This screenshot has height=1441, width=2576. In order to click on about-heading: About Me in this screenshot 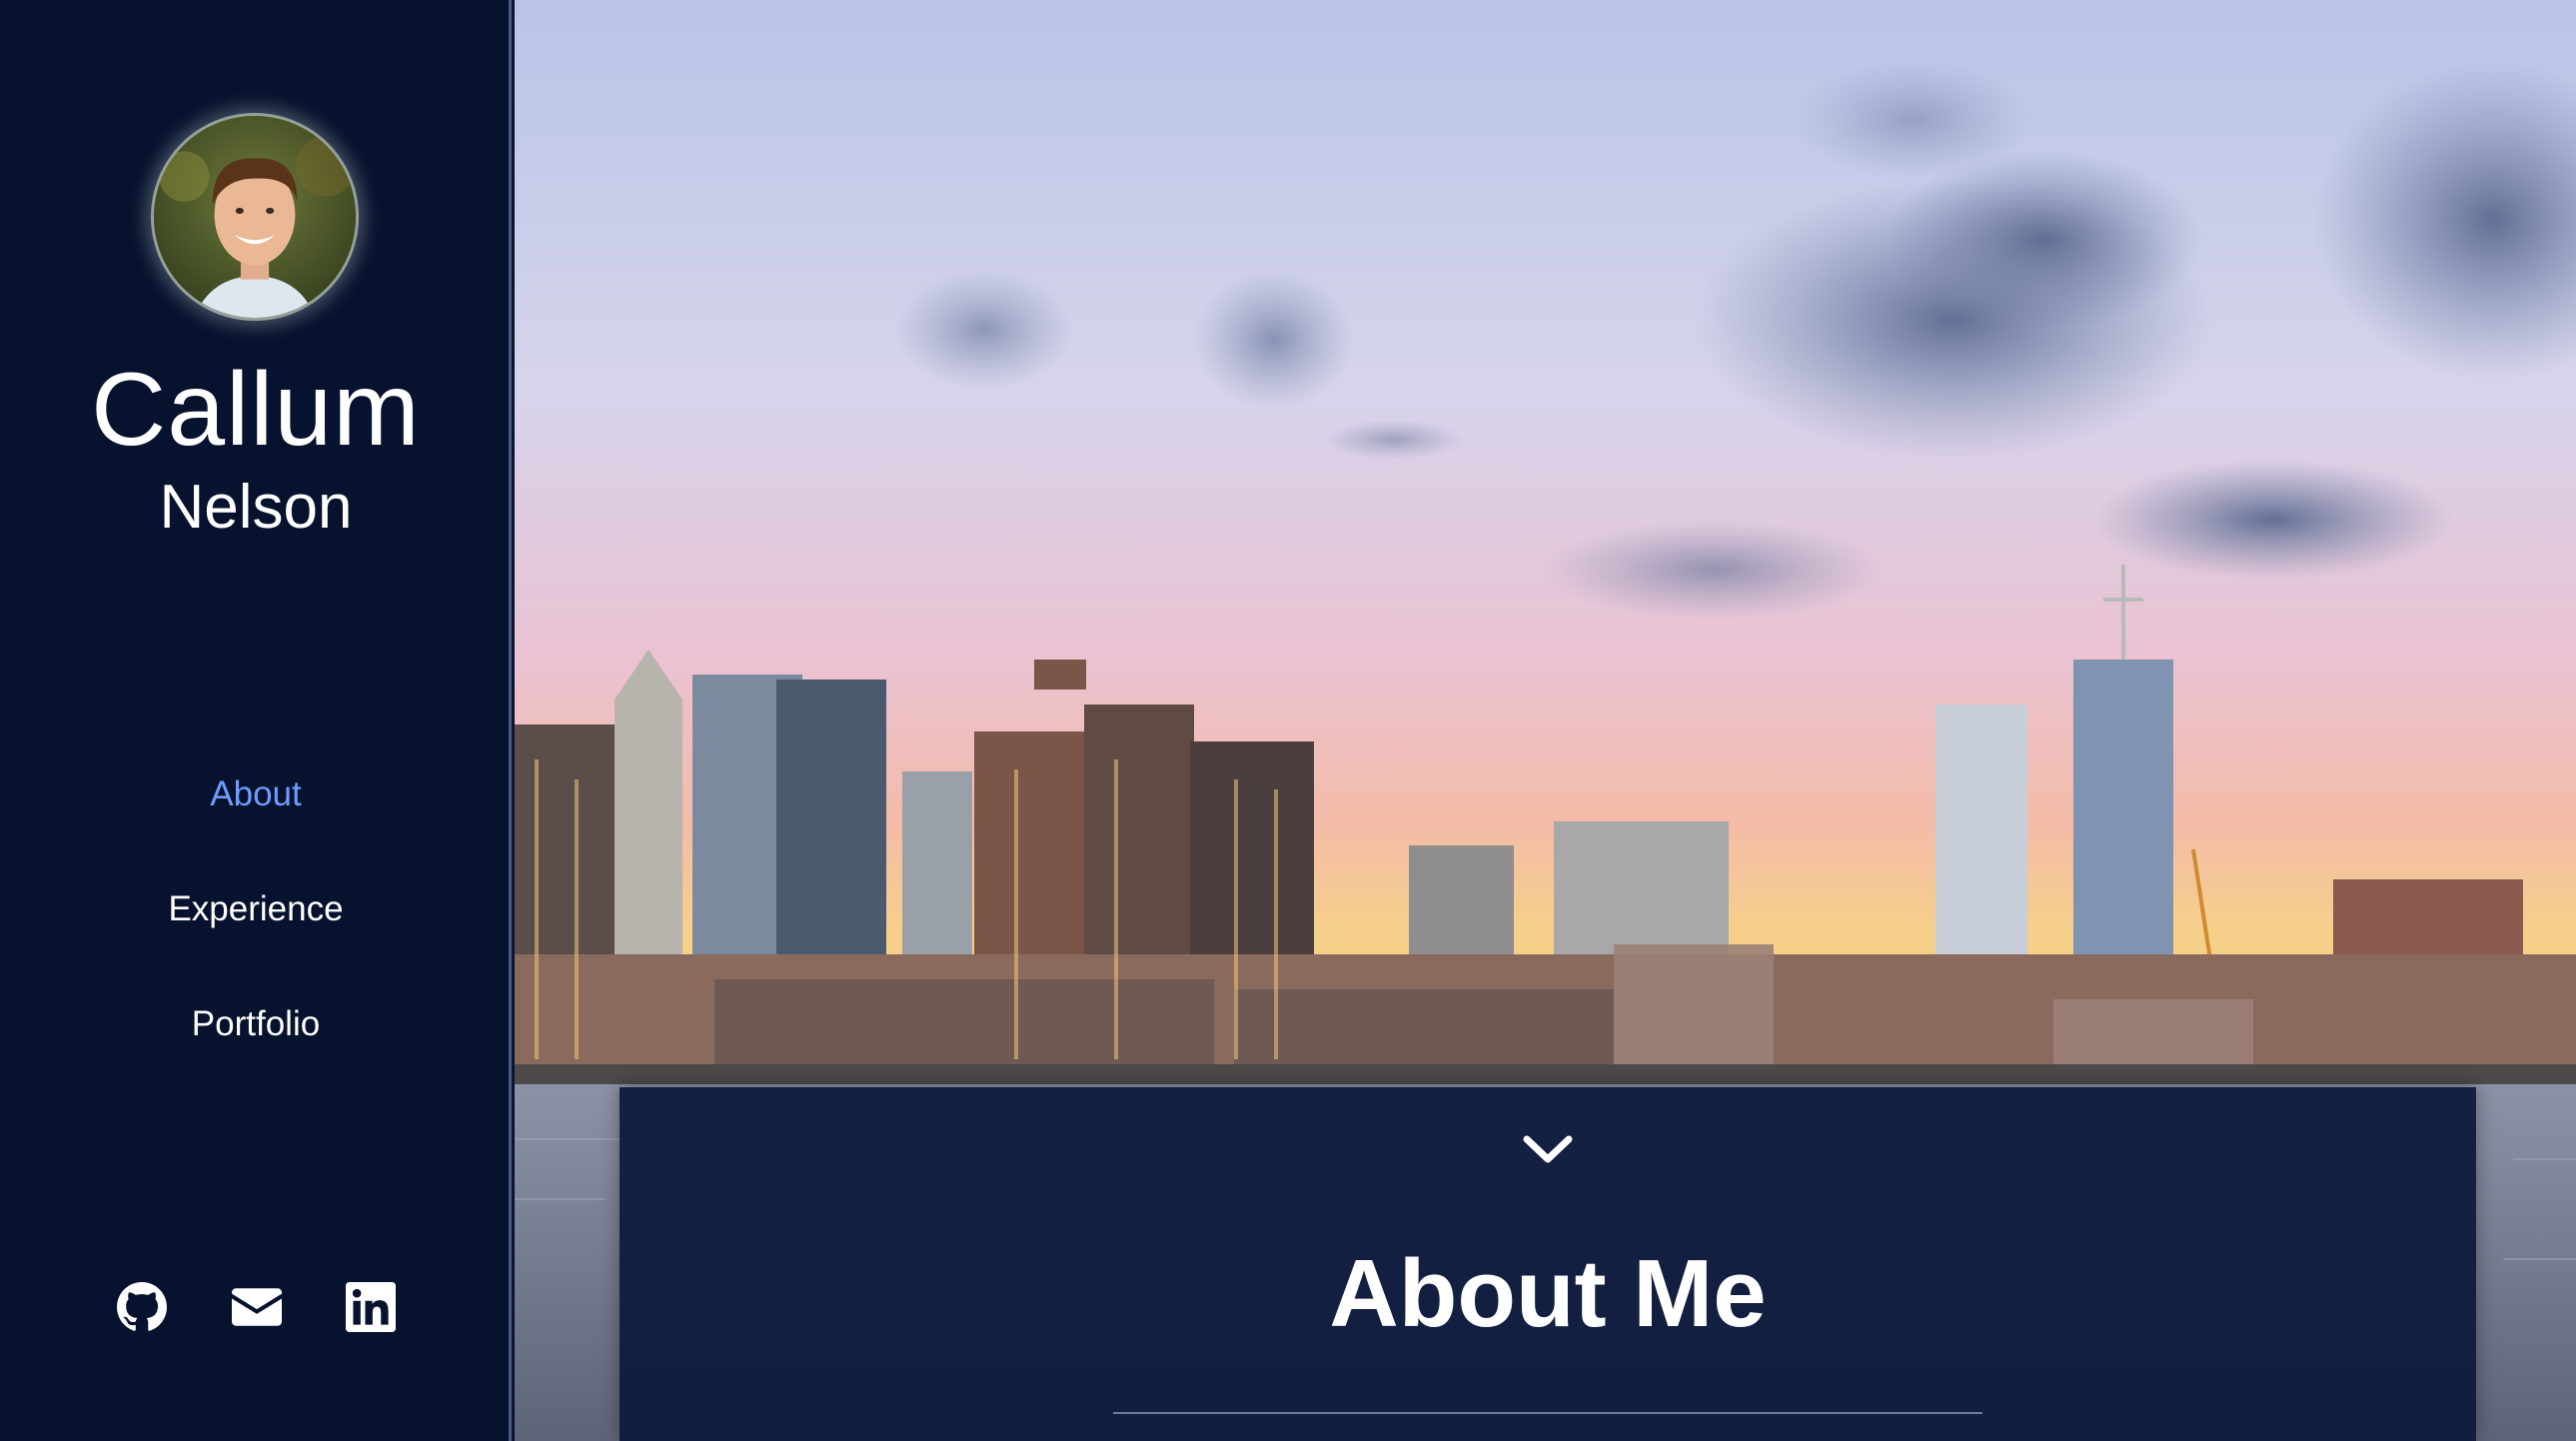, I will do `click(1548, 1293)`.